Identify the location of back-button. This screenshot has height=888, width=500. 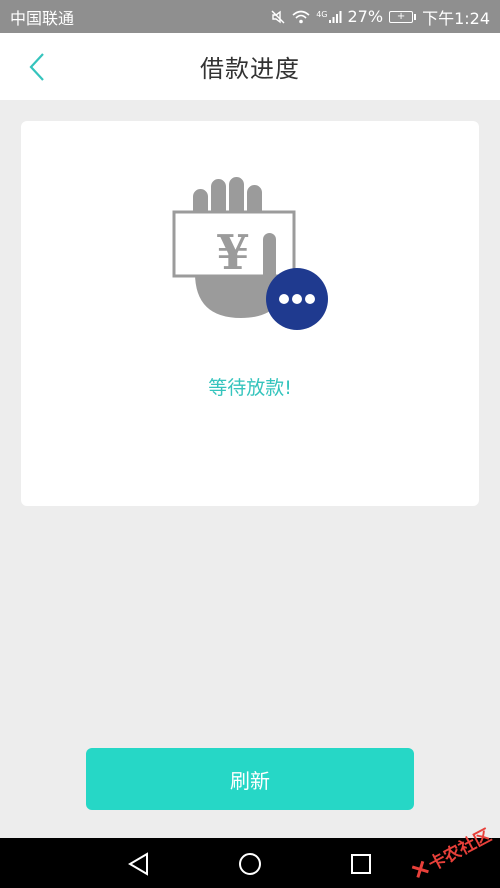
(37, 67).